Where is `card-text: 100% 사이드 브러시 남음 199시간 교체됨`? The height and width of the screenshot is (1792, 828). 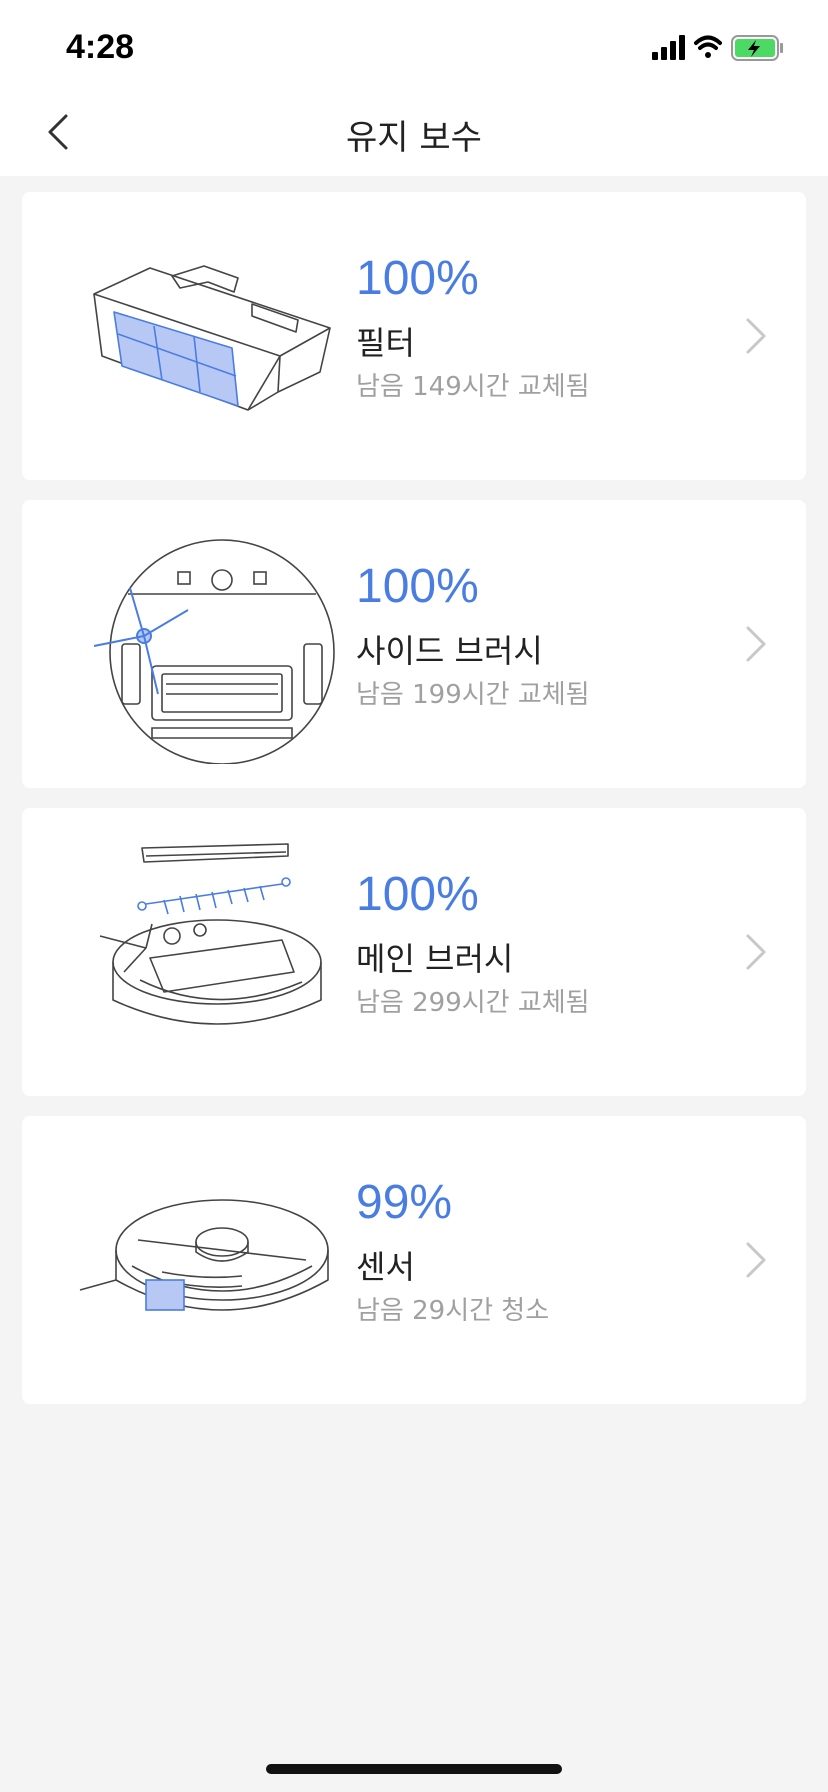
card-text: 100% 사이드 브러시 남음 199시간 교체됨 is located at coordinates (473, 635).